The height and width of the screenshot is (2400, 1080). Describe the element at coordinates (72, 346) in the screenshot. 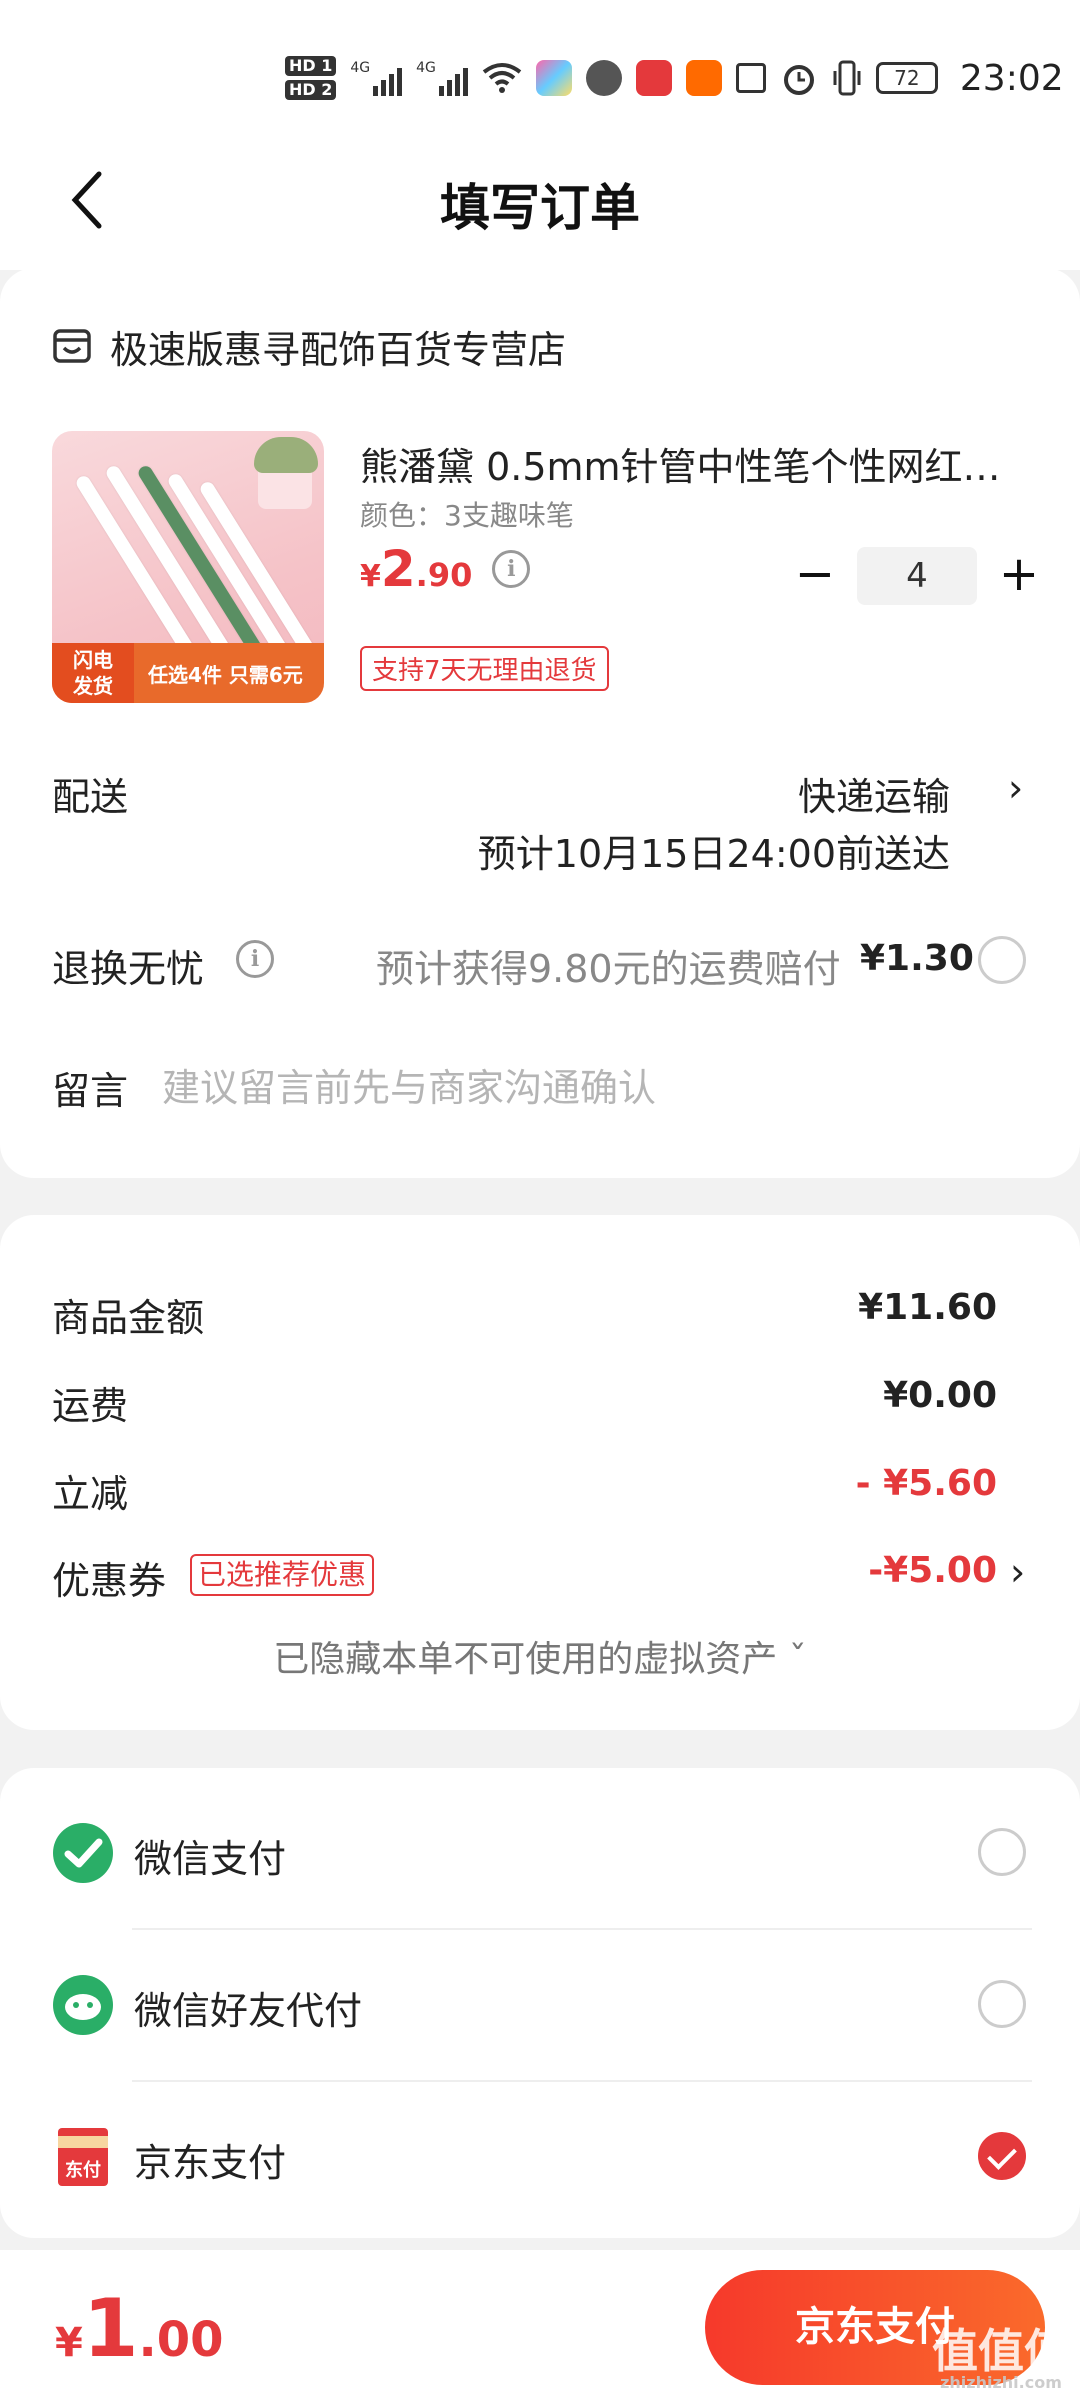

I see `store-icon` at that location.